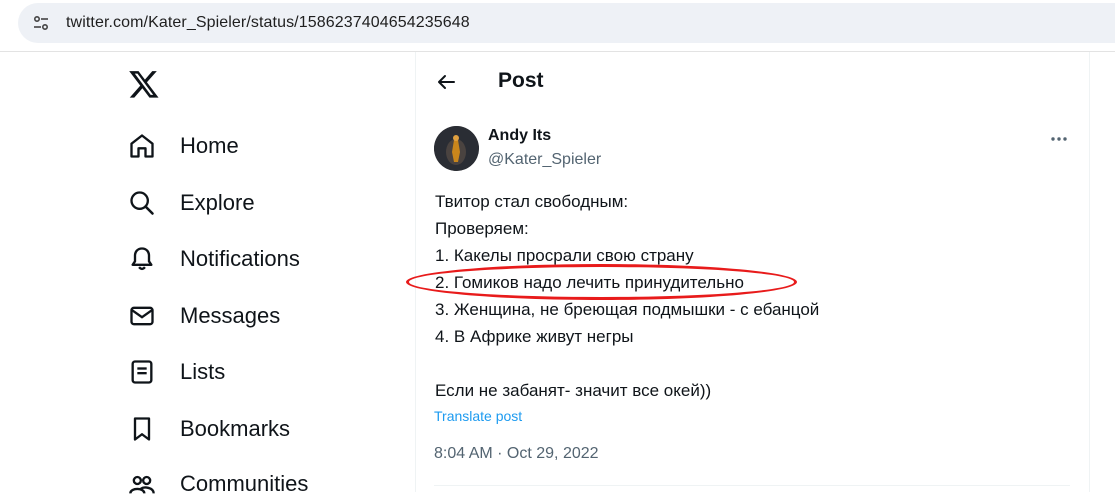 This screenshot has height=504, width=1115. Describe the element at coordinates (1059, 139) in the screenshot. I see `more-icon` at that location.